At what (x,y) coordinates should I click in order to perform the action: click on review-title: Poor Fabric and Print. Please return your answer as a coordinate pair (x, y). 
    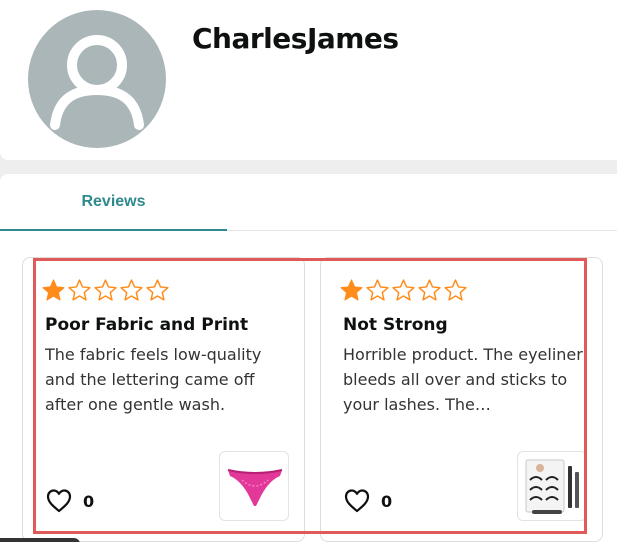
    Looking at the image, I should click on (147, 325).